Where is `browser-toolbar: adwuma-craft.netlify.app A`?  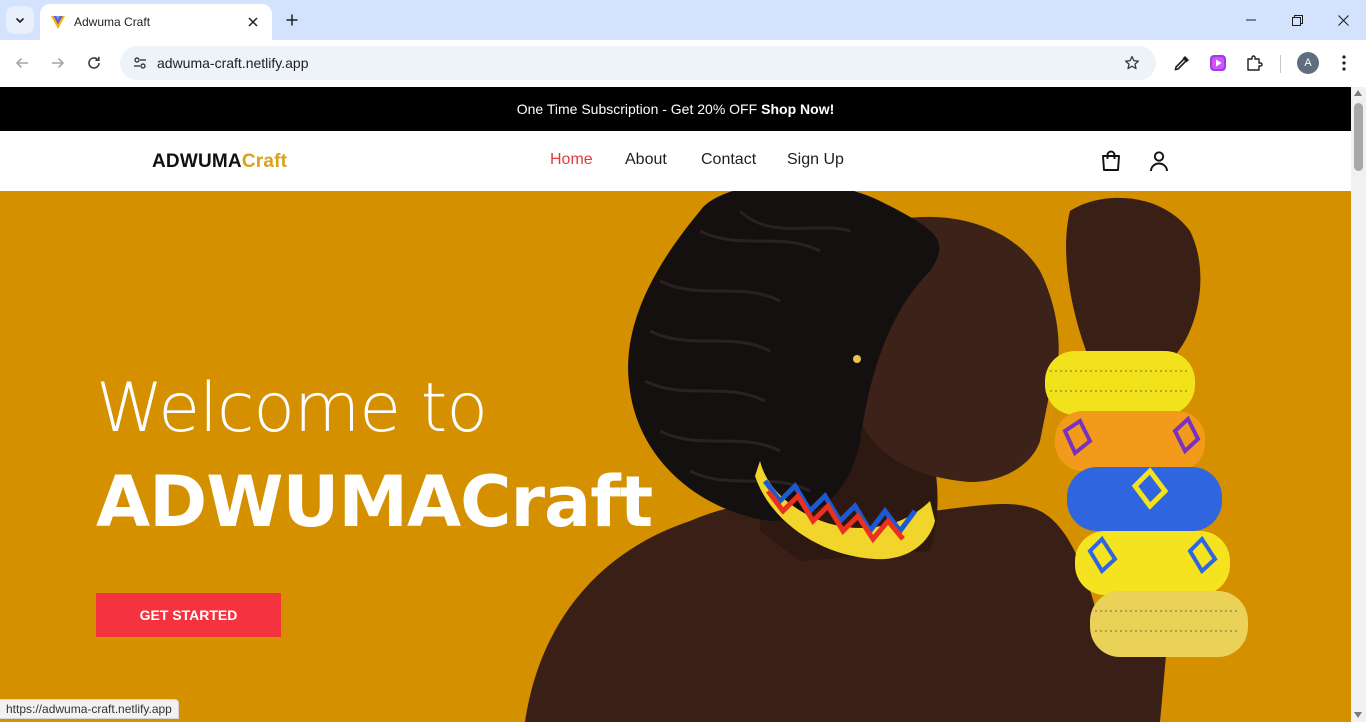 browser-toolbar: adwuma-craft.netlify.app A is located at coordinates (683, 63).